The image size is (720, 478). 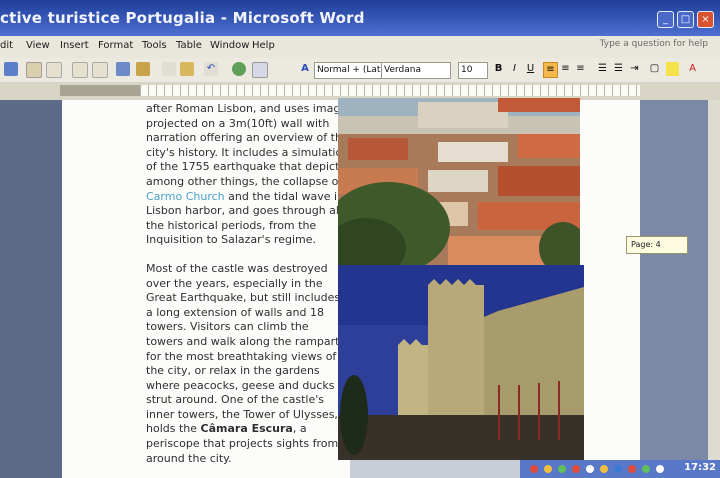 What do you see at coordinates (231, 225) in the screenshot?
I see `text-line: the historical periods, from the` at bounding box center [231, 225].